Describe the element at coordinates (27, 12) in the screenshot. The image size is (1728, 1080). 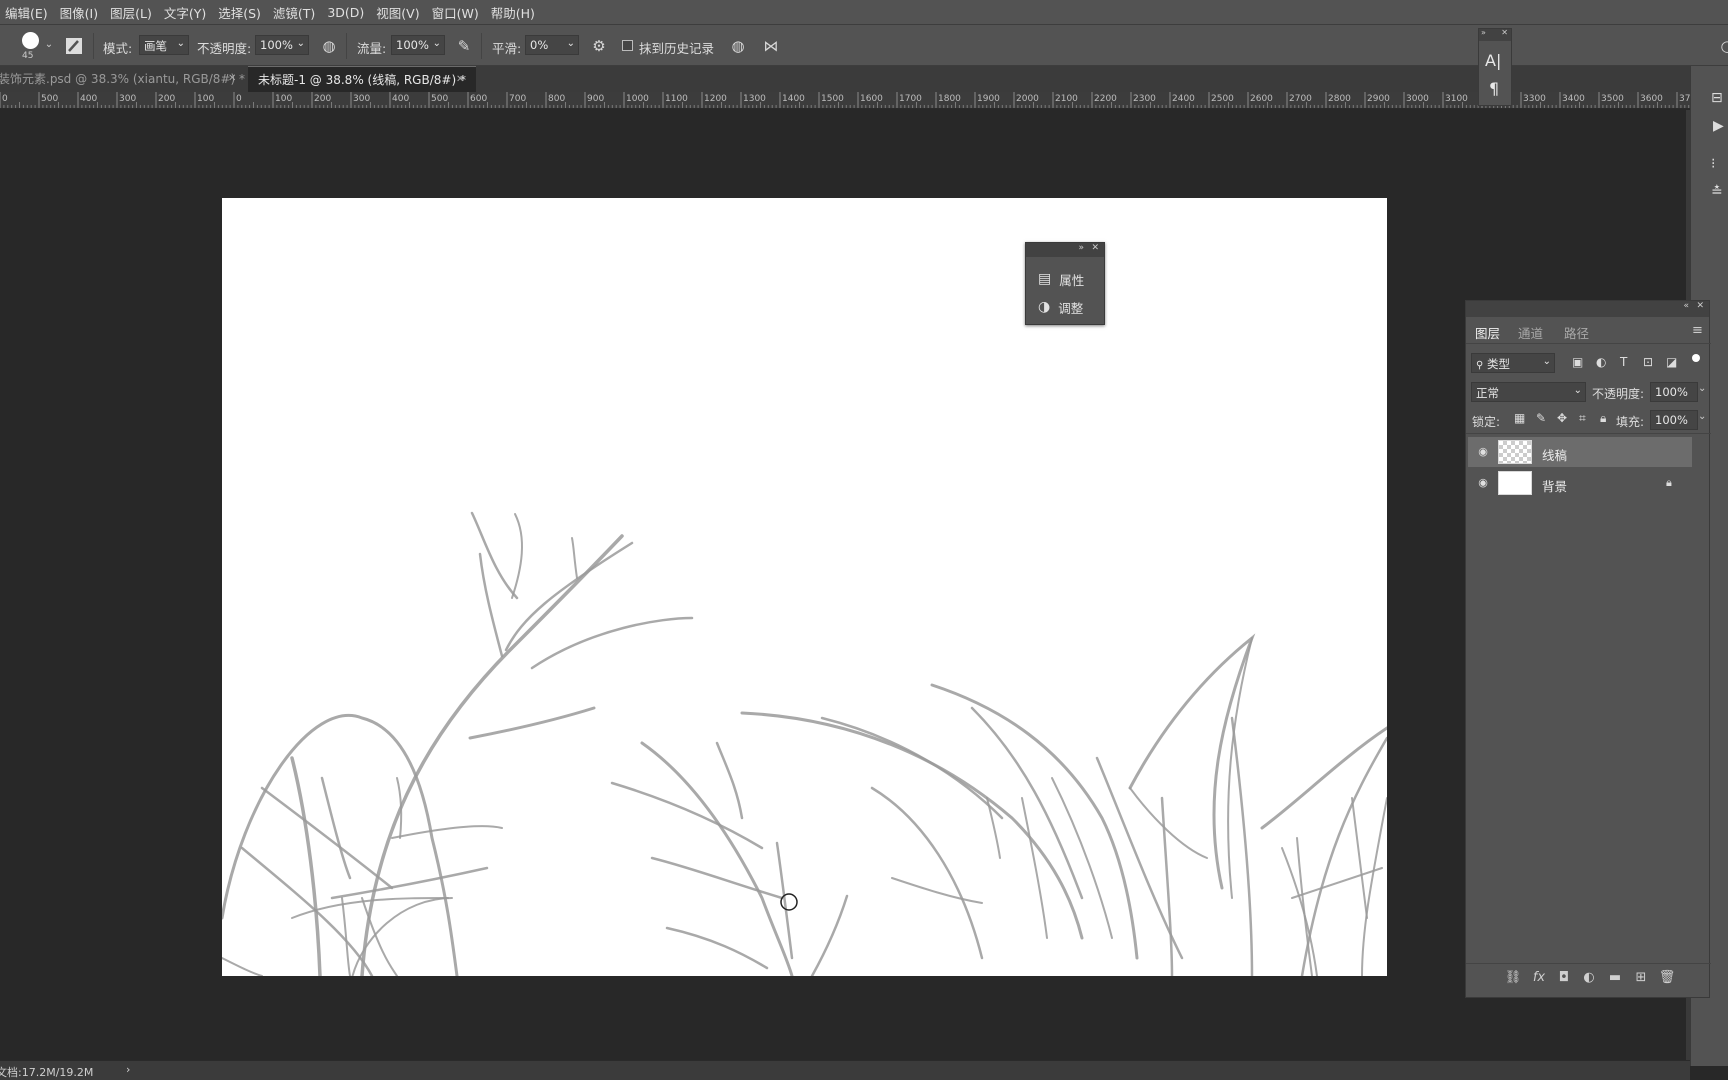
I see `menu-item: 编辑(E)` at that location.